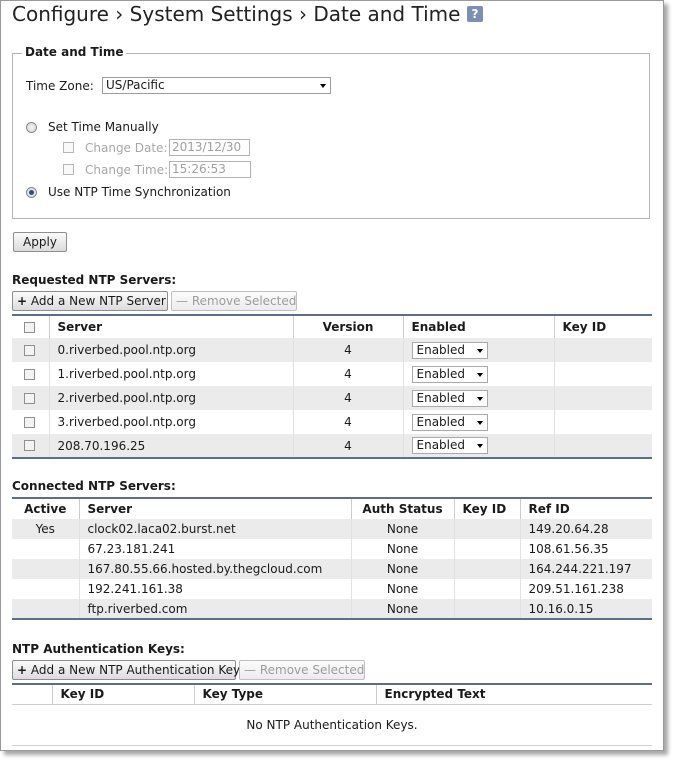 This screenshot has width=682, height=769. What do you see at coordinates (347, 326) in the screenshot?
I see `column-header-version: Version` at bounding box center [347, 326].